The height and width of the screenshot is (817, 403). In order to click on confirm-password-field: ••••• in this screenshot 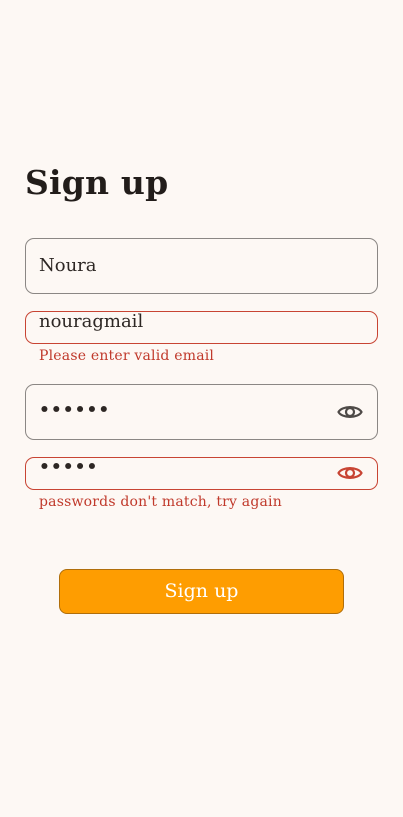, I will do `click(201, 473)`.